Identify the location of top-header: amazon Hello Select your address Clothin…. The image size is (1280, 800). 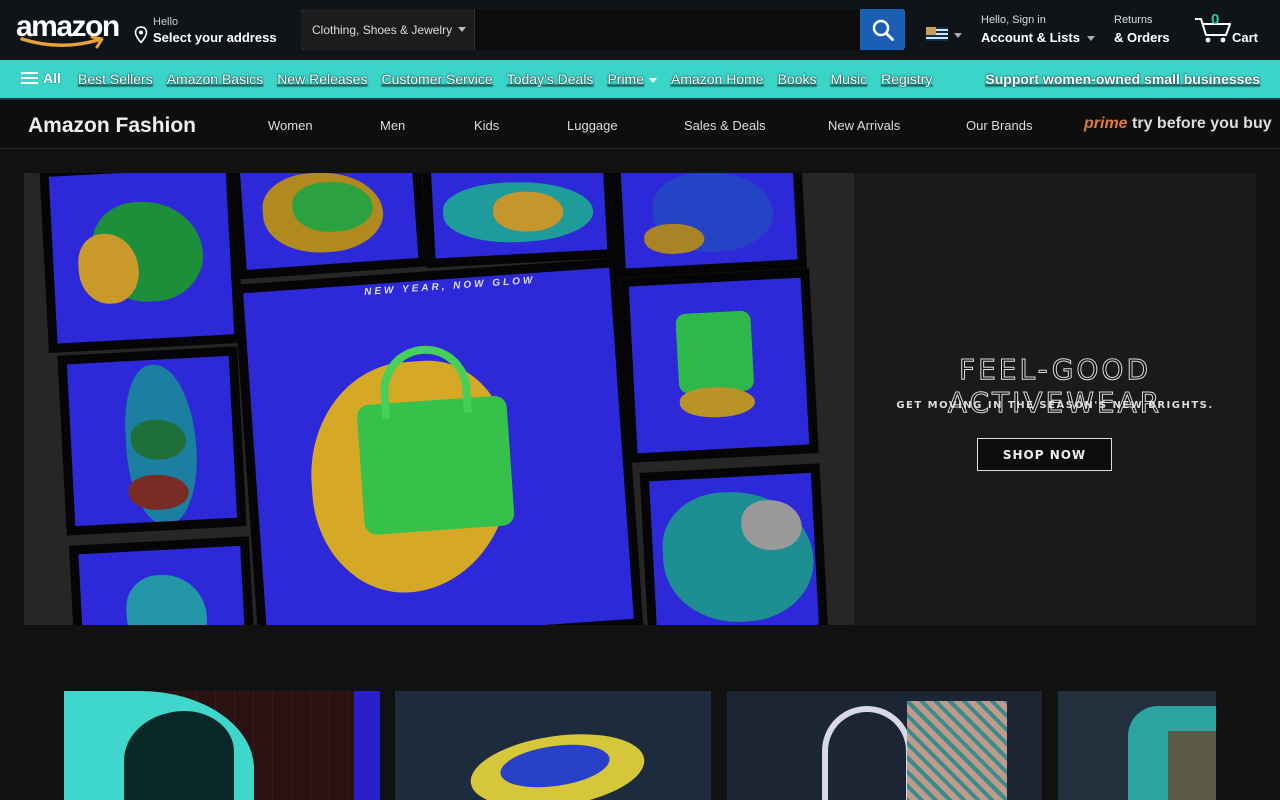
(640, 30).